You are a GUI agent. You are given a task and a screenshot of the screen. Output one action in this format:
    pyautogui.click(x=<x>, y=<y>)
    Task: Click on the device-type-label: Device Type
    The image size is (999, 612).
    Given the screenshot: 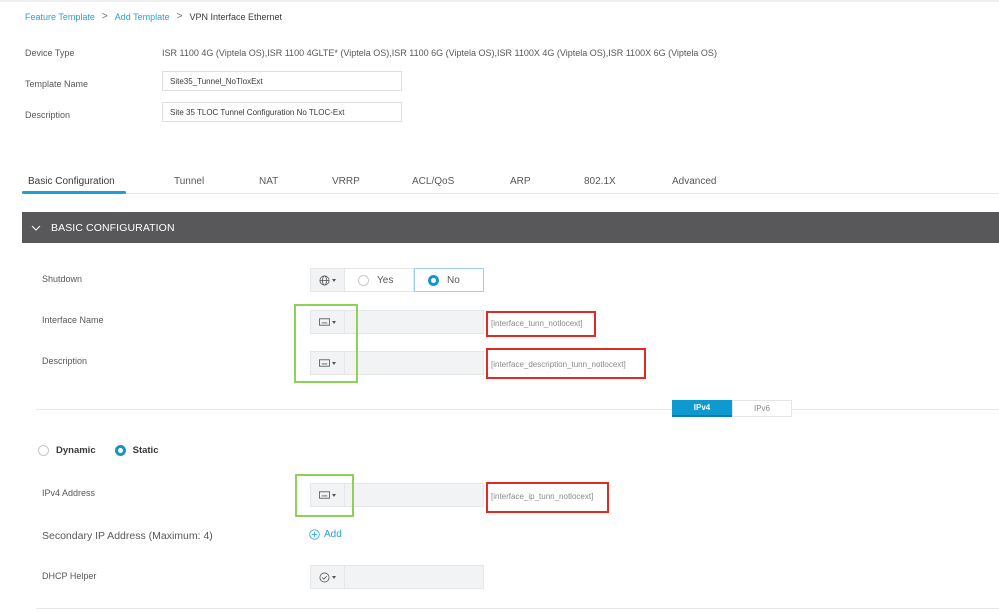 What is the action you would take?
    pyautogui.click(x=50, y=53)
    